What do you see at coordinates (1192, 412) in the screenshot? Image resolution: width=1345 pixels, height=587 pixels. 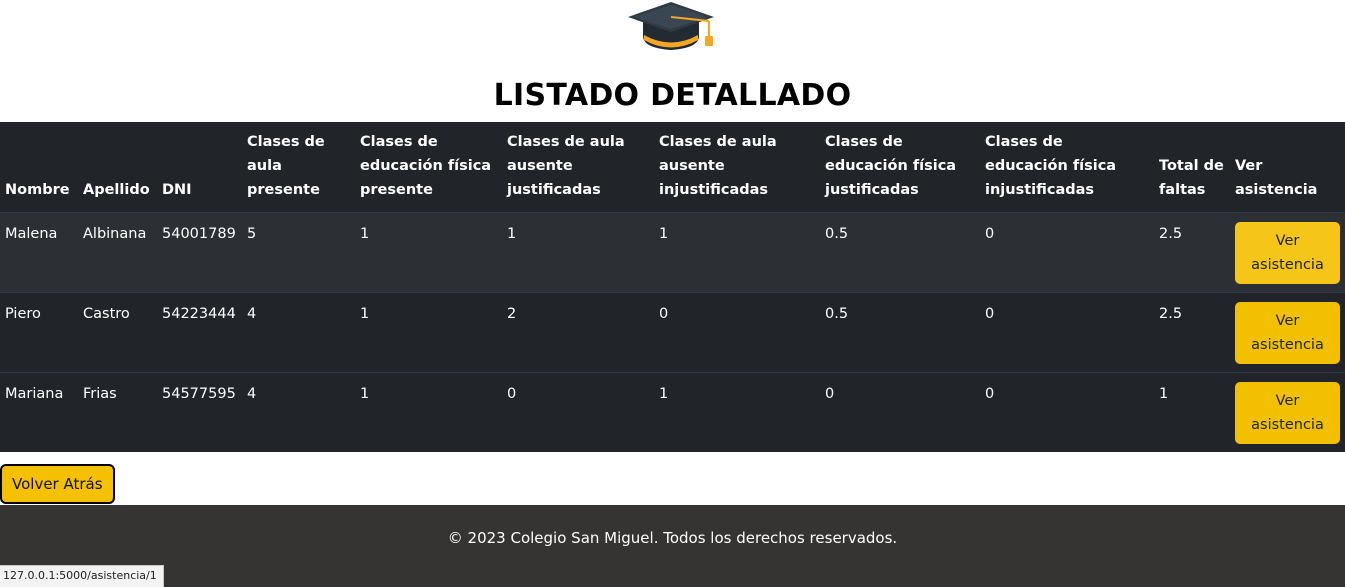 I see `cell-total-faltas: 1` at bounding box center [1192, 412].